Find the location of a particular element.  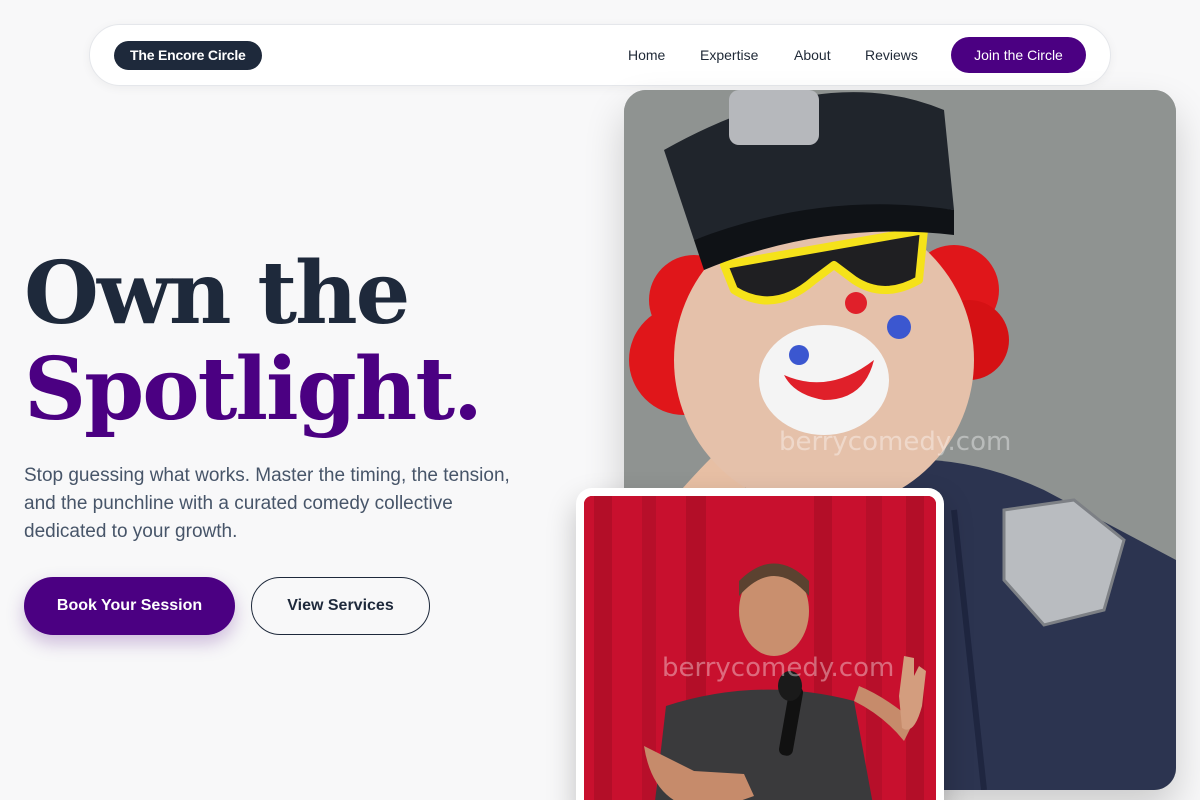

main-watermark: berrycomedy.com is located at coordinates (895, 442).